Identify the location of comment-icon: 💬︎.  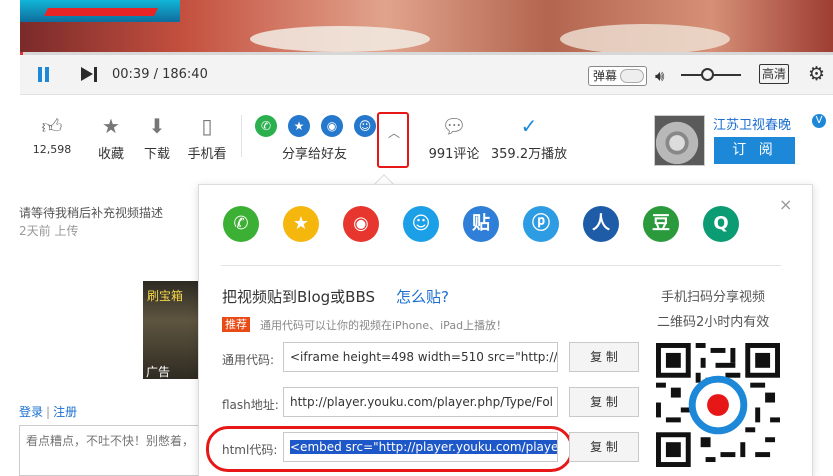
(454, 126).